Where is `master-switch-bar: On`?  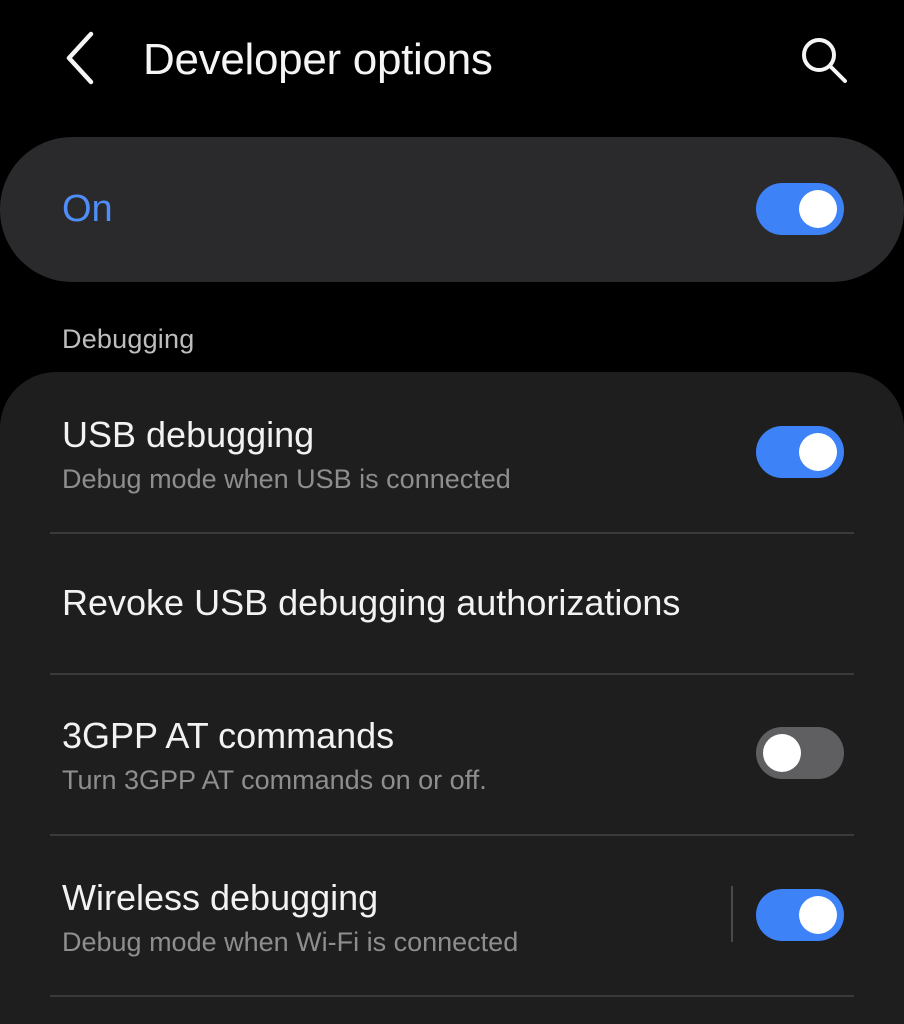 master-switch-bar: On is located at coordinates (452, 209).